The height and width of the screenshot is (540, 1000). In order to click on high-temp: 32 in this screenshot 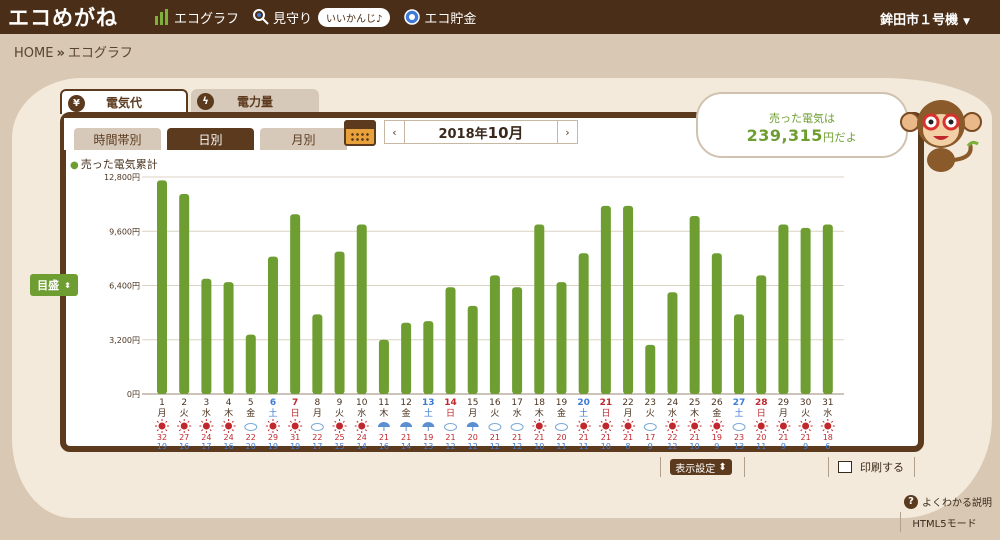, I will do `click(162, 437)`.